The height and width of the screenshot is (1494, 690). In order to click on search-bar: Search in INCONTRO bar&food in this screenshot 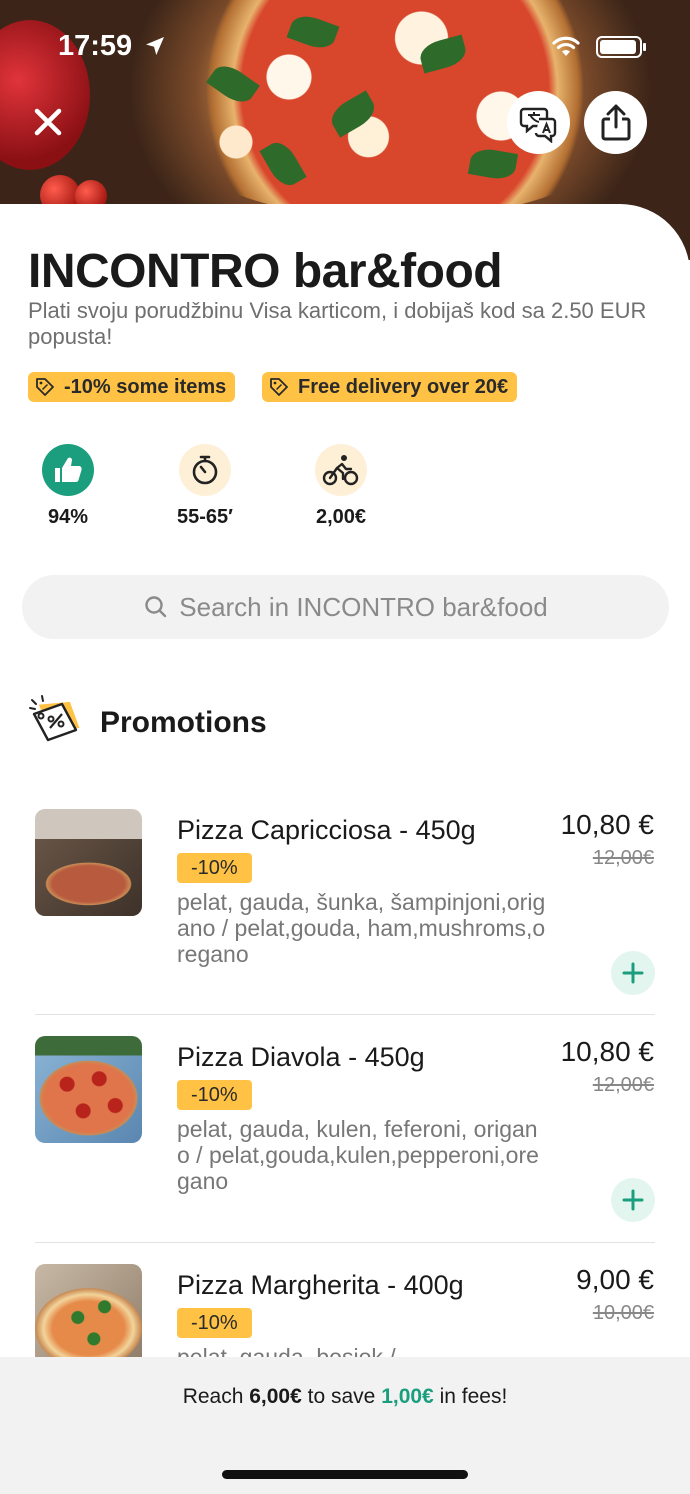, I will do `click(345, 607)`.